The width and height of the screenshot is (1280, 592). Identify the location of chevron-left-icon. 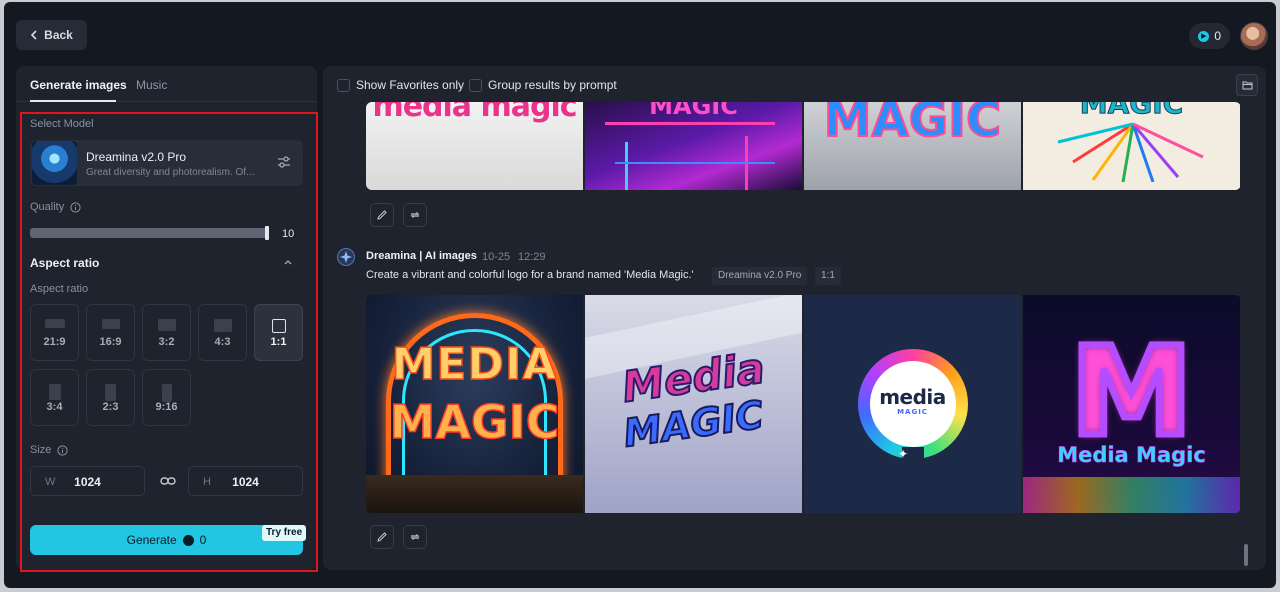
(34, 35).